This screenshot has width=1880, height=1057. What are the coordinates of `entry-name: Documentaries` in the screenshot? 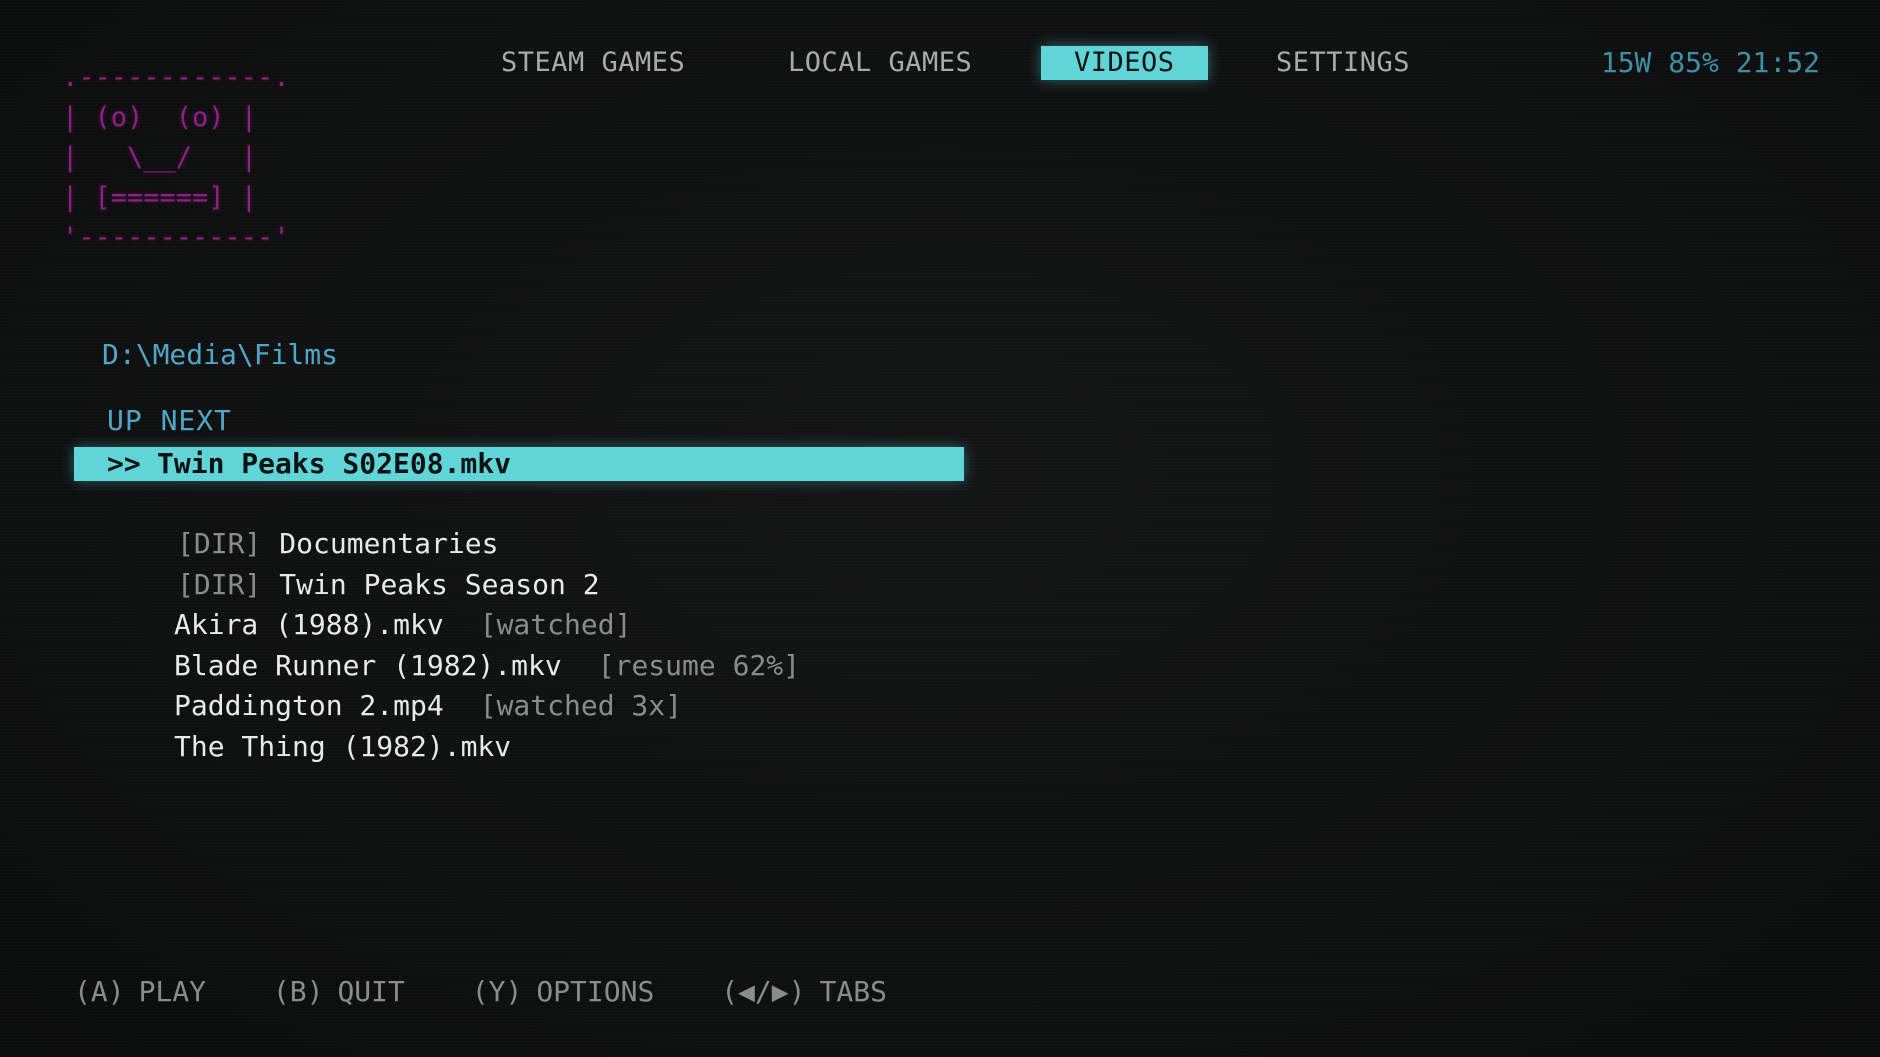 It's located at (389, 543).